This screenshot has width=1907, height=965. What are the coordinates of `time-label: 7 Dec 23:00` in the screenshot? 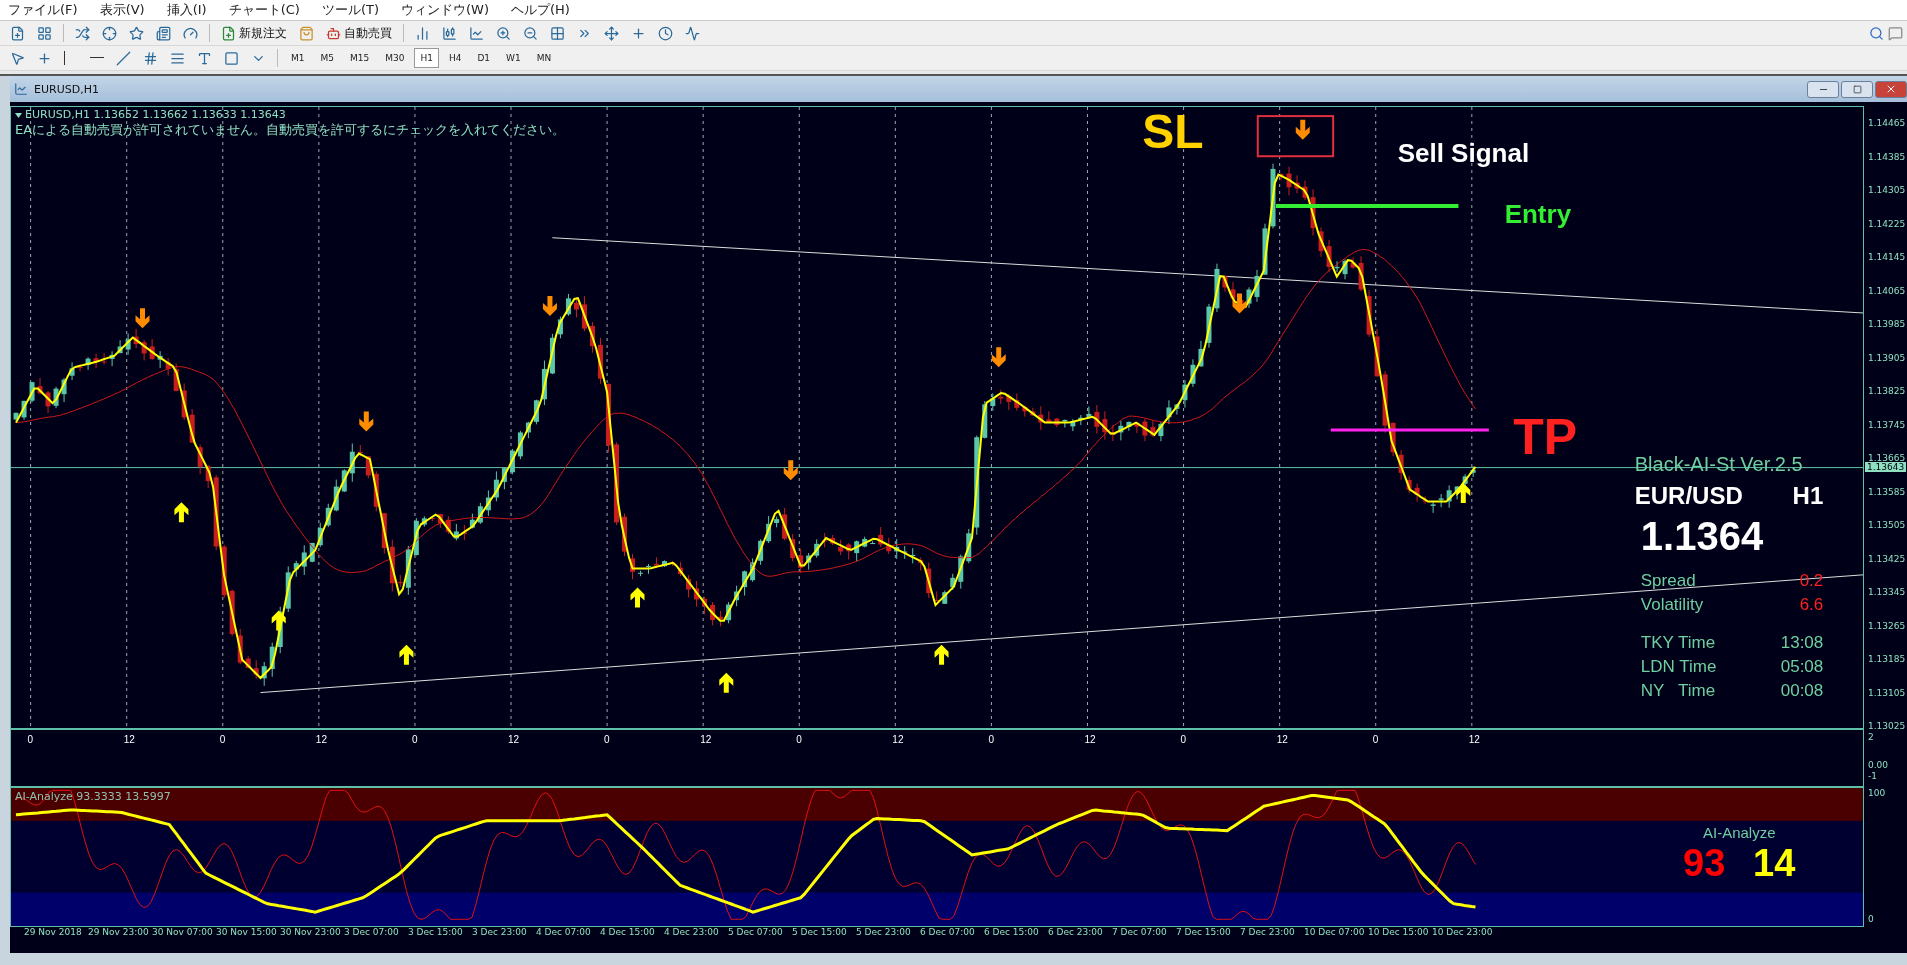 It's located at (1268, 933).